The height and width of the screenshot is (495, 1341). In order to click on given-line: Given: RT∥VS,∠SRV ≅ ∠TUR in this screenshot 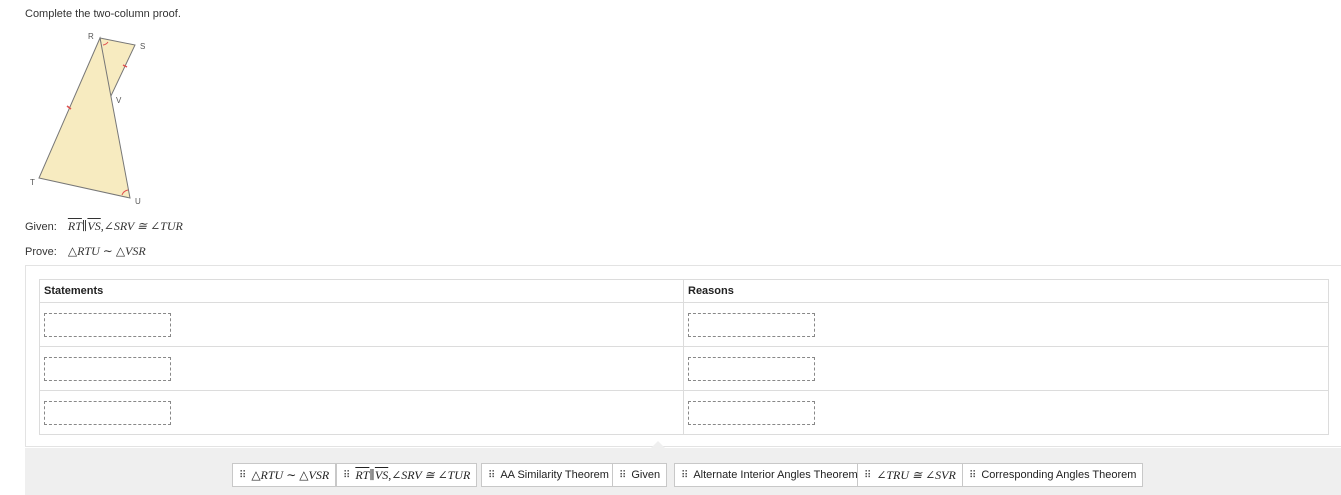, I will do `click(104, 226)`.